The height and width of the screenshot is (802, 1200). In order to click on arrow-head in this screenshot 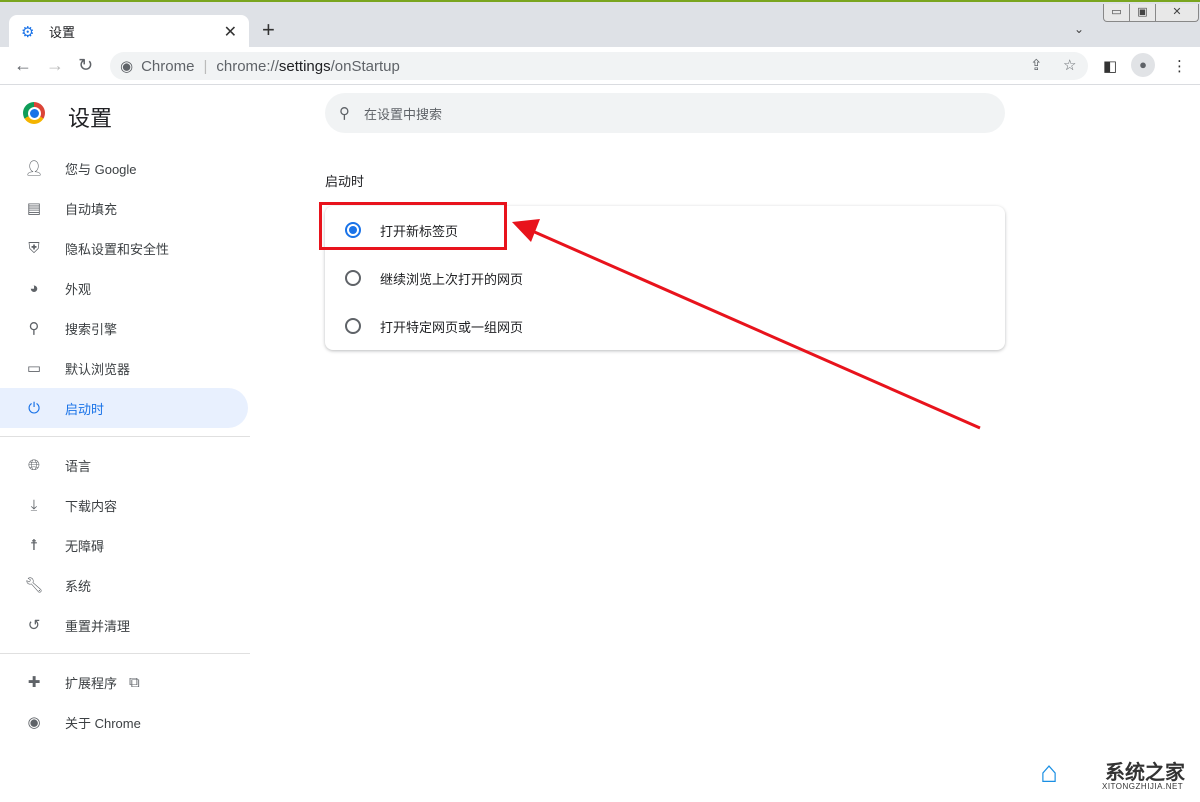, I will do `click(526, 230)`.